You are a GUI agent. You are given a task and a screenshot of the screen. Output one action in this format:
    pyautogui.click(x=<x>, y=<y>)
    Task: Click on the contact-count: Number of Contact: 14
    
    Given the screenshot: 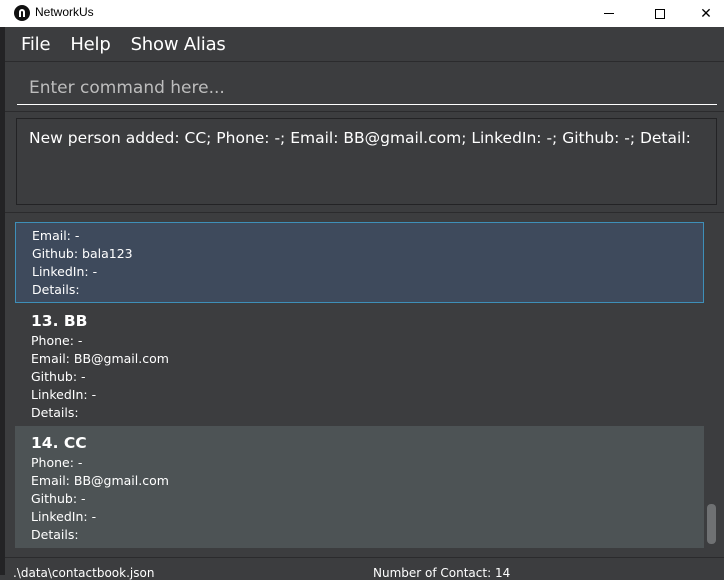 What is the action you would take?
    pyautogui.click(x=442, y=573)
    